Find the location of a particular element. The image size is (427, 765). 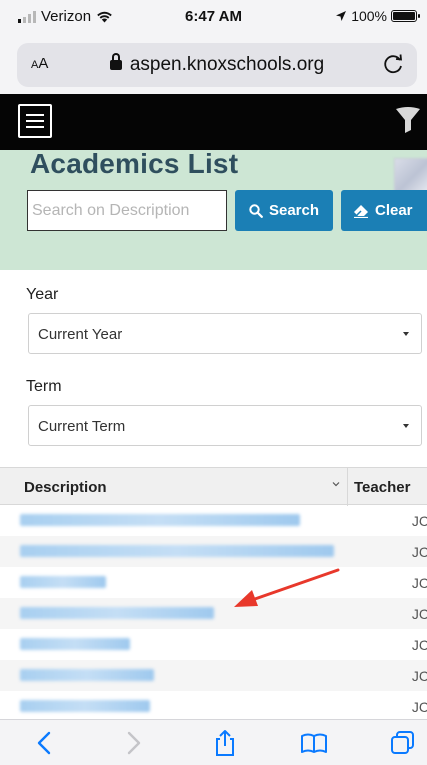

browser-address-area: AAAA aspen.knoxschools.org is located at coordinates (213, 65).